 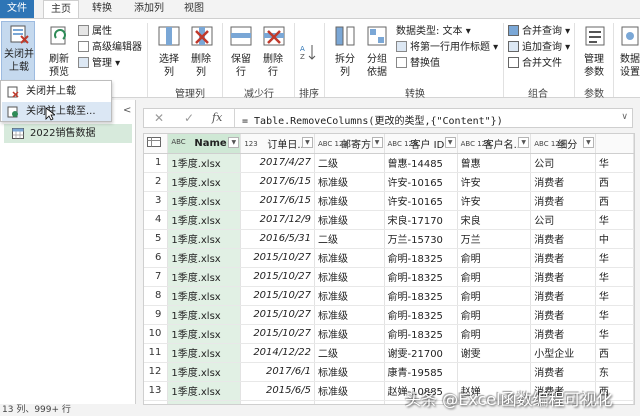 I want to click on table-cell, so click(x=494, y=372).